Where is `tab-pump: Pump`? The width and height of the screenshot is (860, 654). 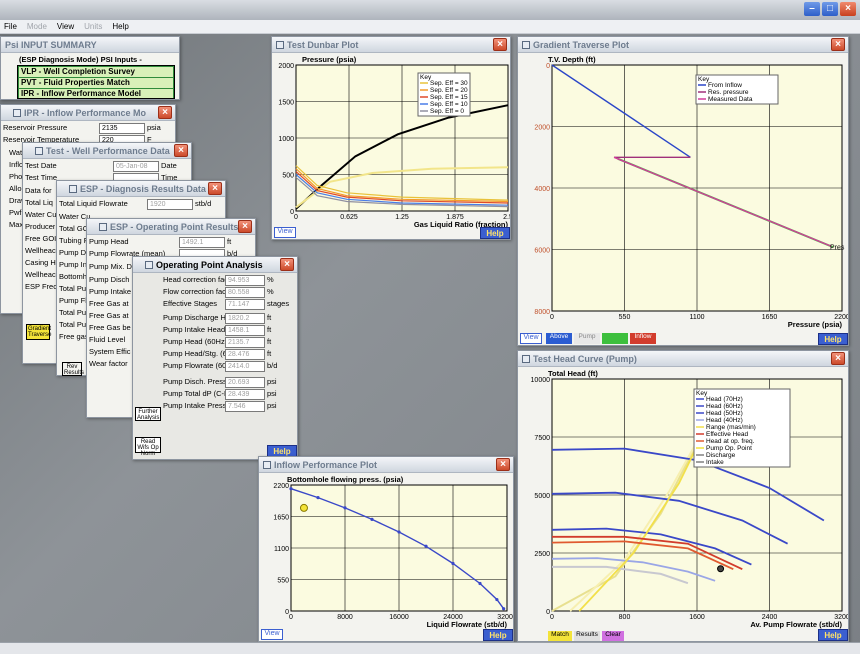 tab-pump: Pump is located at coordinates (587, 338).